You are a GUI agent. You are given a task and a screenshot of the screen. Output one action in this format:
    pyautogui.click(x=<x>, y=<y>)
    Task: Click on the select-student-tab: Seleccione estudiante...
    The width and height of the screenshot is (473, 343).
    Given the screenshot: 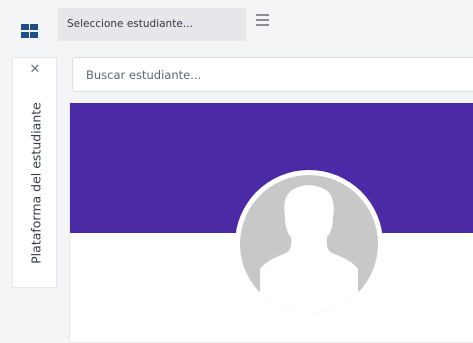 What is the action you would take?
    pyautogui.click(x=152, y=24)
    